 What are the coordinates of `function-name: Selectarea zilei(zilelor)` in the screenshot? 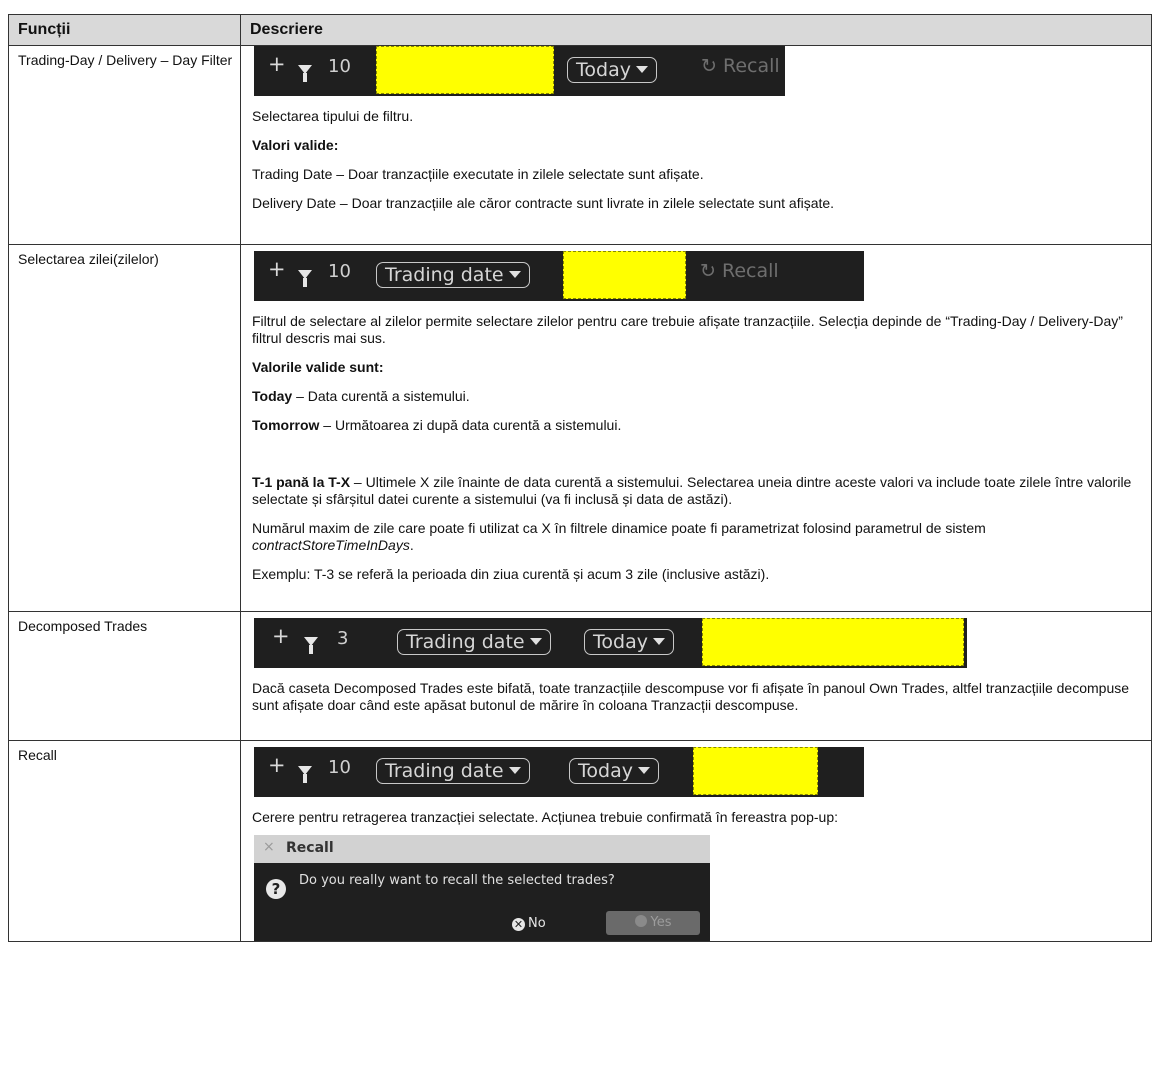 It's located at (124, 428).